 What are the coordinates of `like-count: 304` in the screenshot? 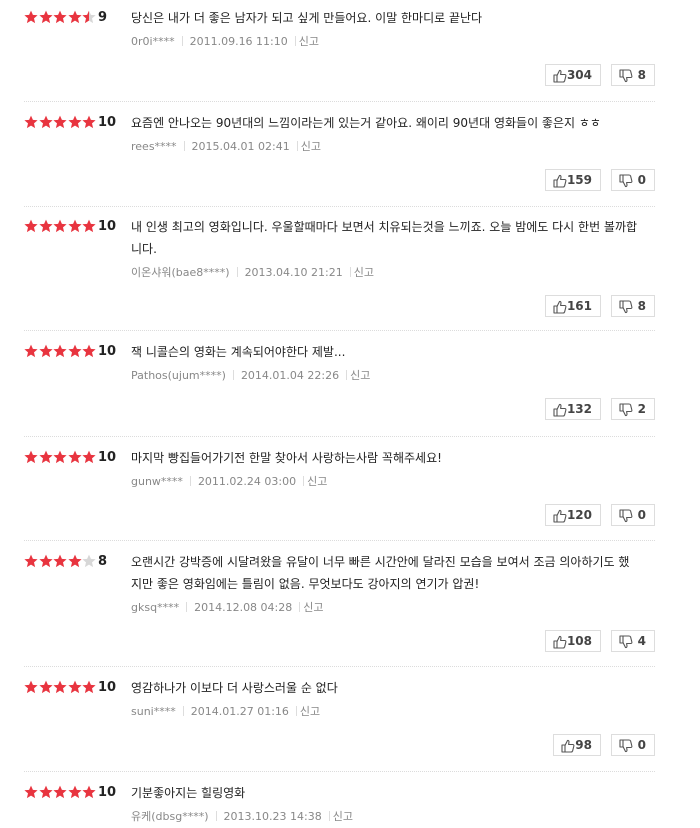 It's located at (579, 75).